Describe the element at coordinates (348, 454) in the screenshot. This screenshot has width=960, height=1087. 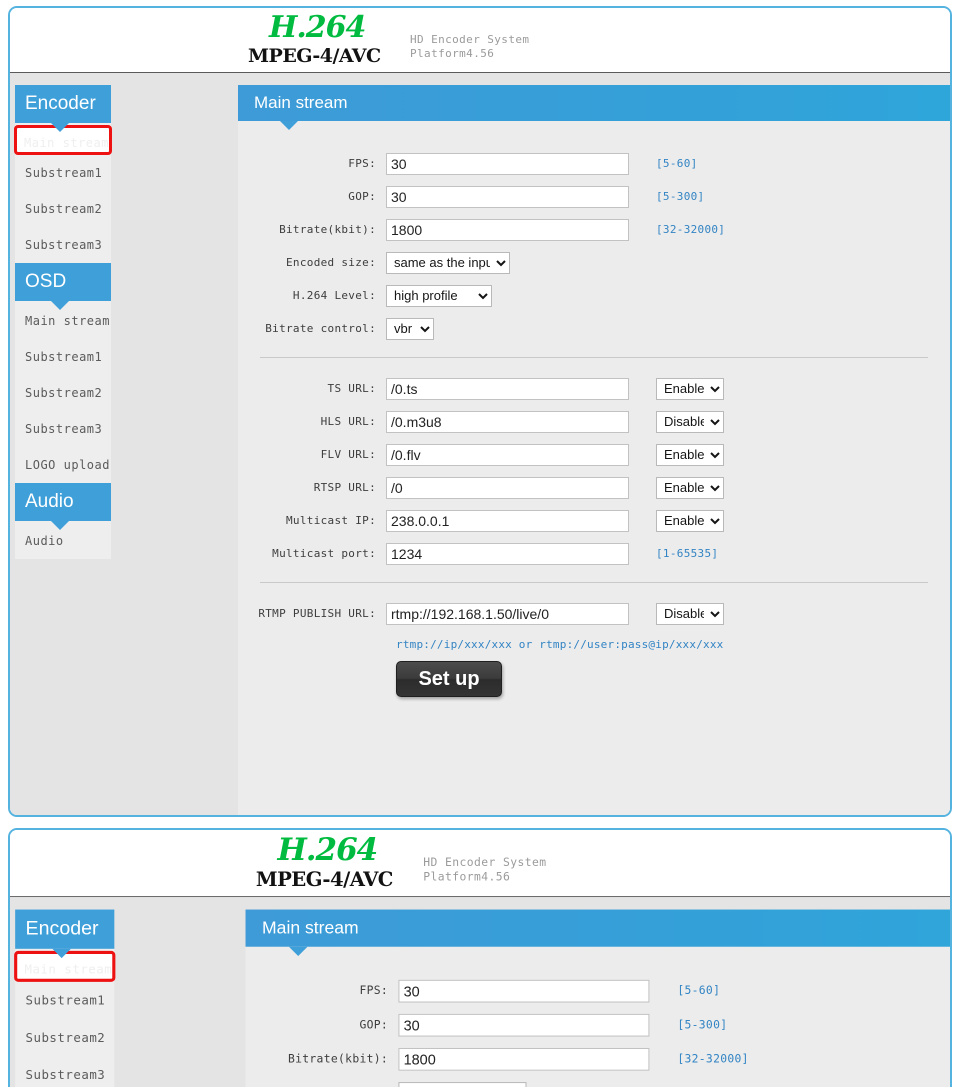
I see `flv-url-label: FLV URL:` at that location.